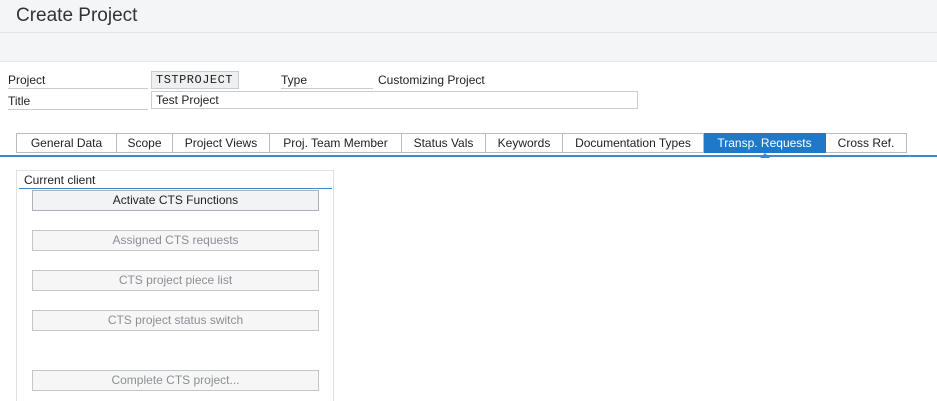 This screenshot has width=937, height=401. What do you see at coordinates (175, 280) in the screenshot?
I see `cts-project-piece-list-button: CTS project piece list` at bounding box center [175, 280].